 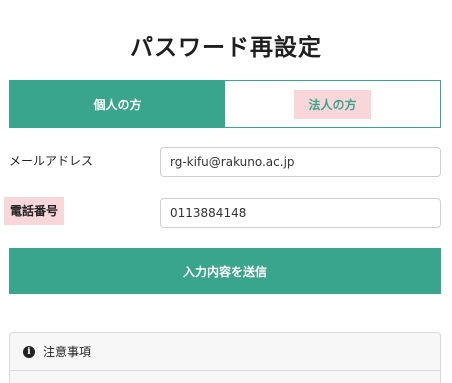 I want to click on email-label: メールアドレス, so click(x=51, y=161).